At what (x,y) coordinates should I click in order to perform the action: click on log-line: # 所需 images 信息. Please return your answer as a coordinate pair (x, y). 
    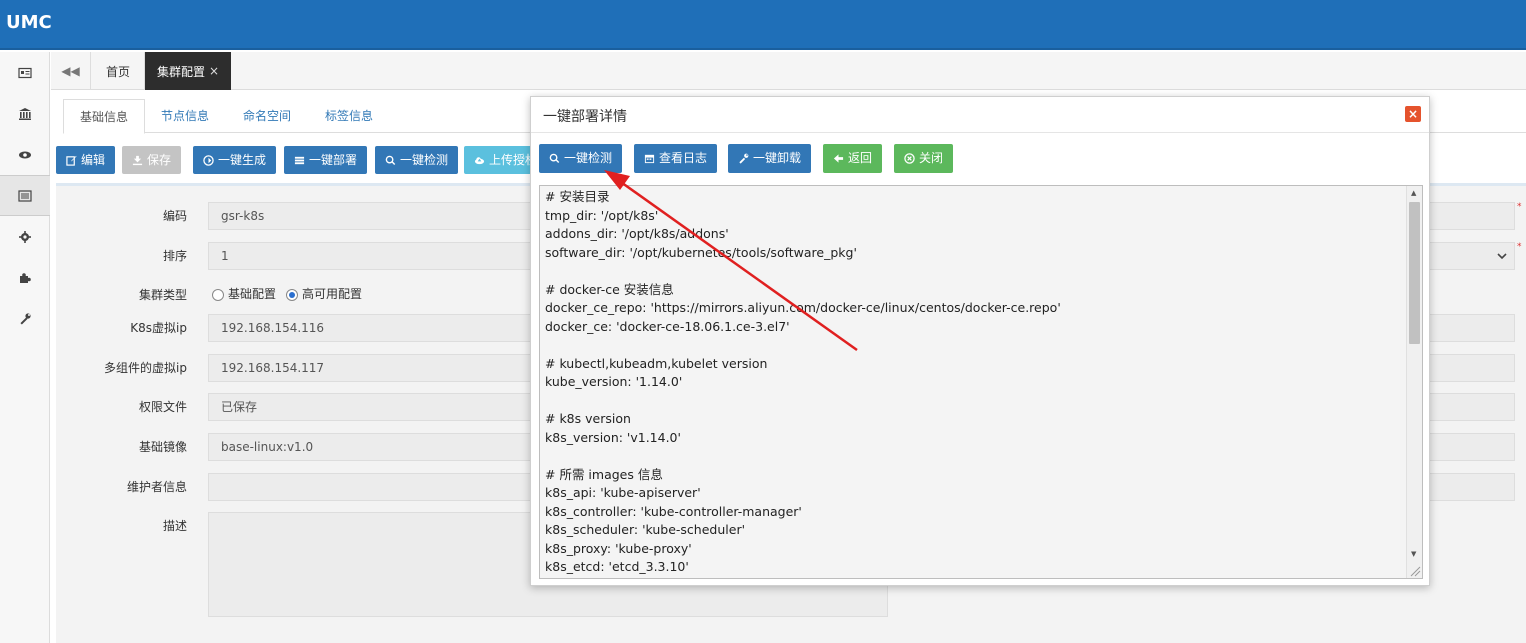
    Looking at the image, I should click on (604, 474).